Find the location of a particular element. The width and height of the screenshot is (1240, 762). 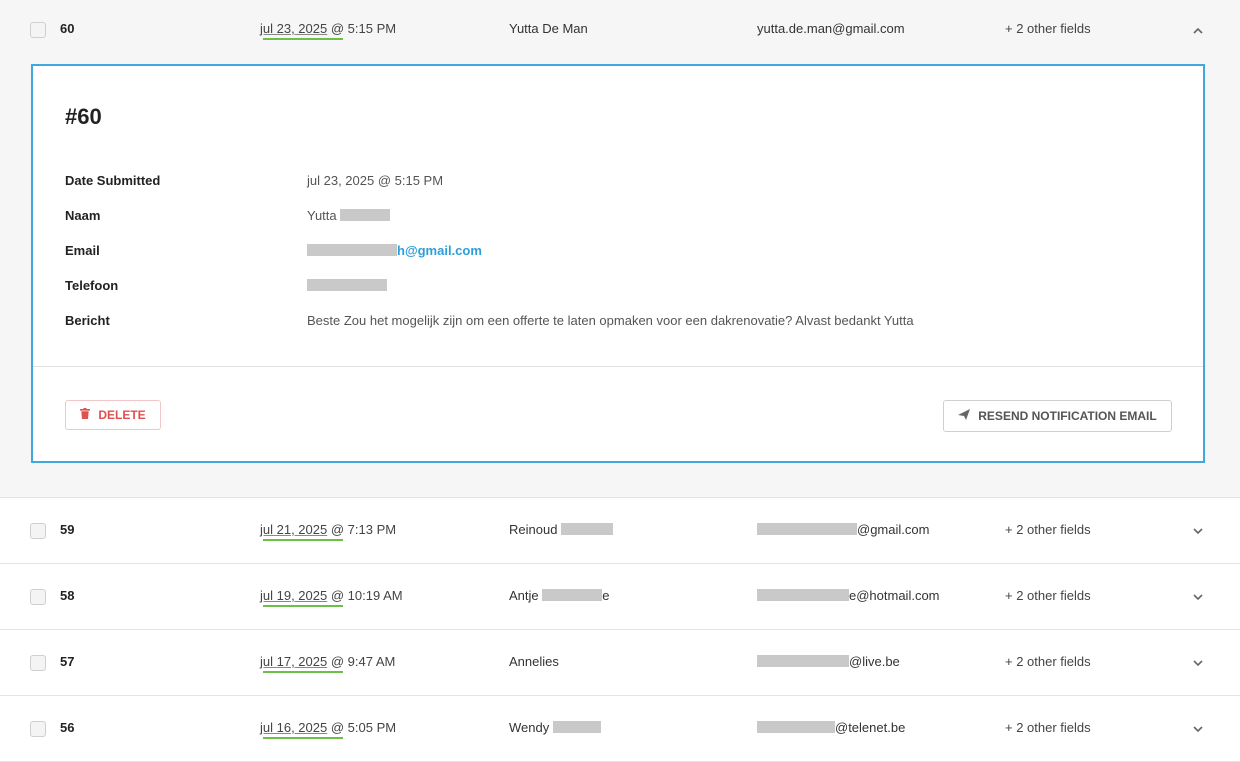

entry-email: @telenet.be is located at coordinates (831, 727).